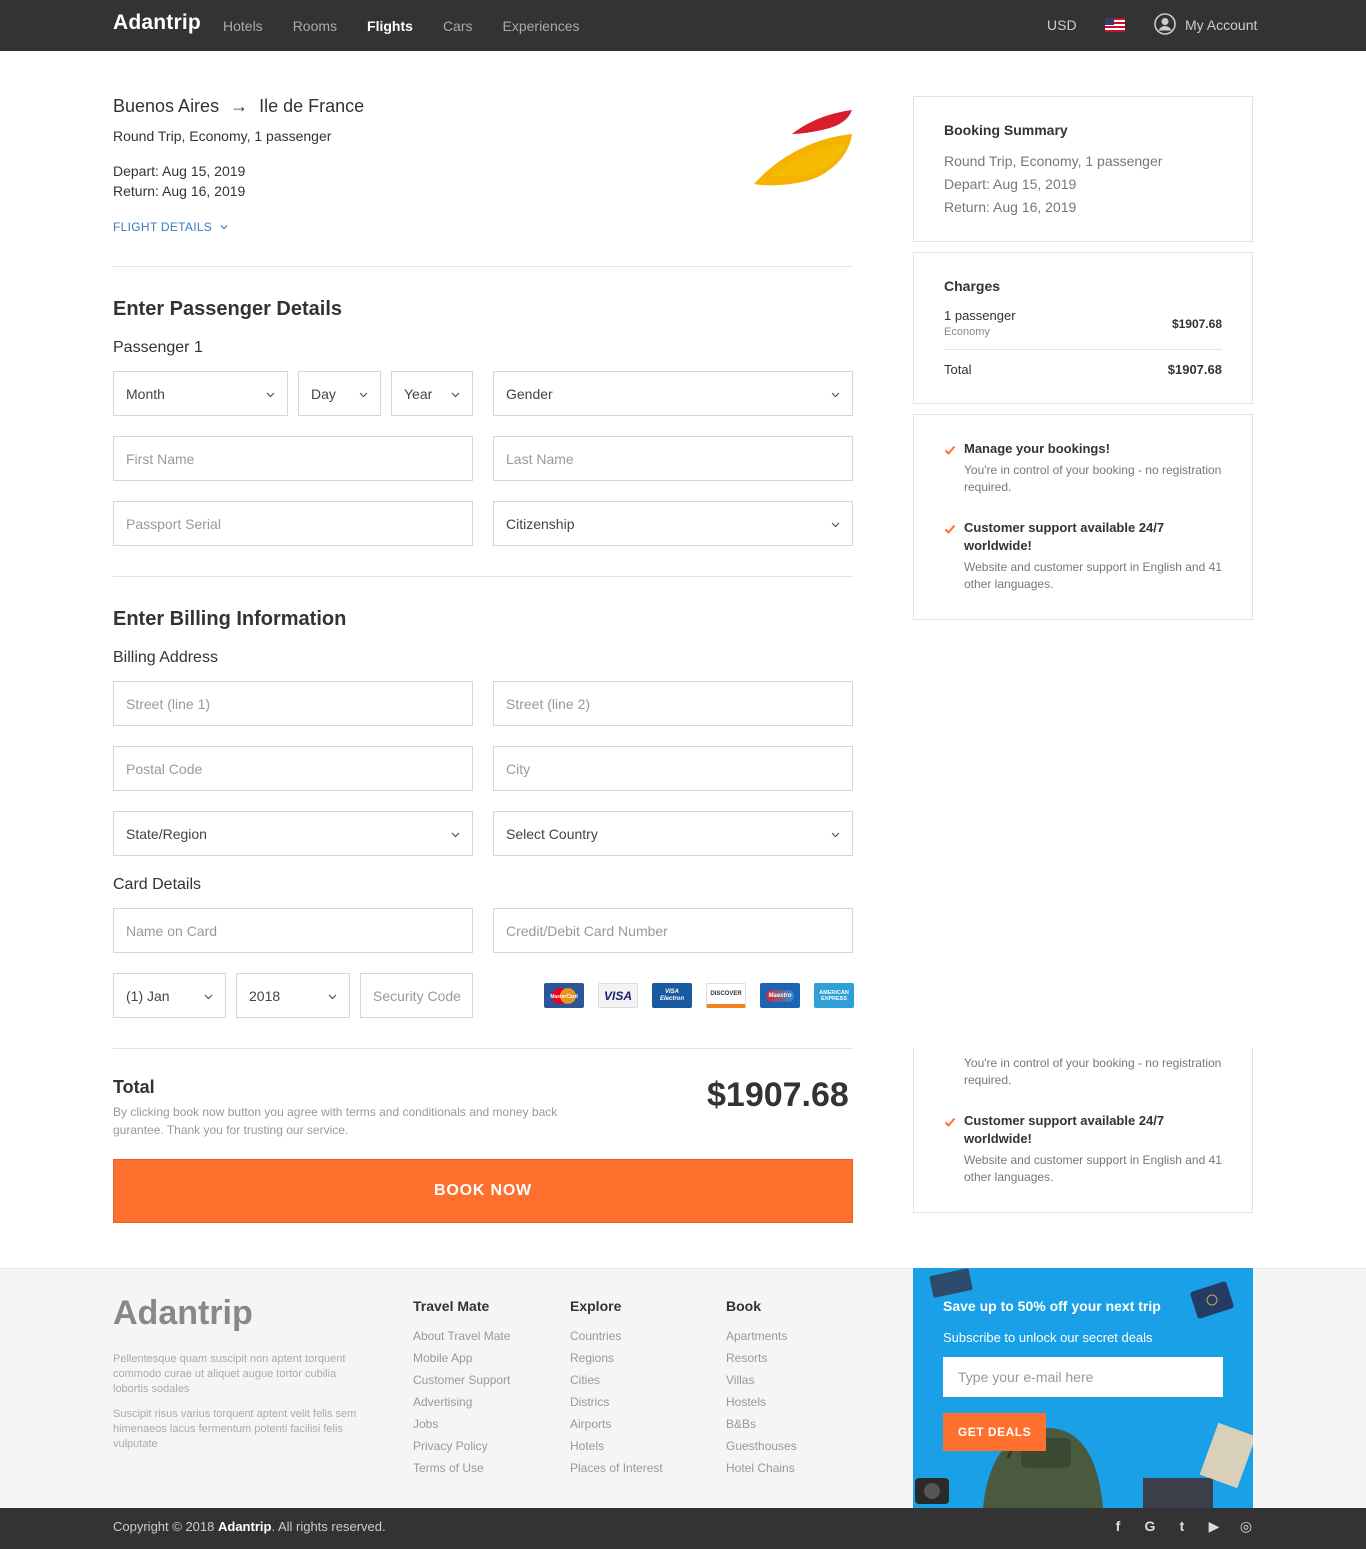 This screenshot has height=1549, width=1366. What do you see at coordinates (673, 393) in the screenshot?
I see `gender-select: Gender` at bounding box center [673, 393].